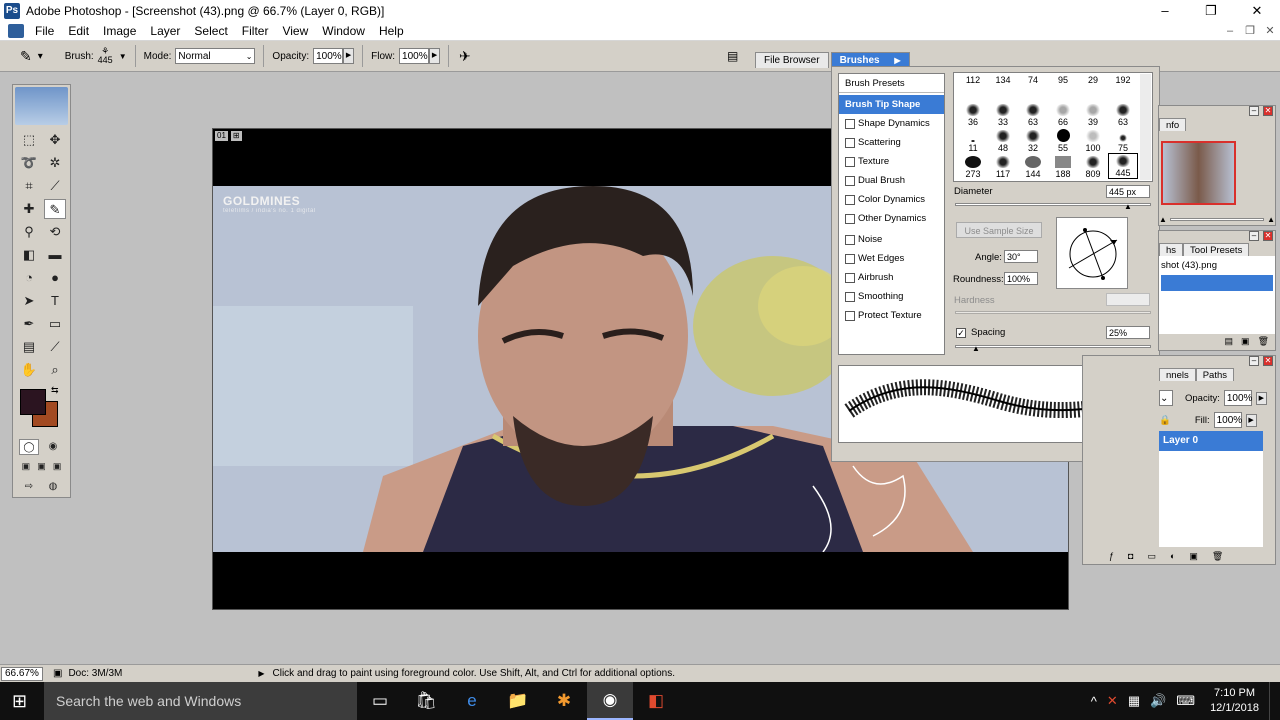 Image resolution: width=1280 pixels, height=720 pixels. What do you see at coordinates (891, 142) in the screenshot?
I see `scattering-item: Scattering` at bounding box center [891, 142].